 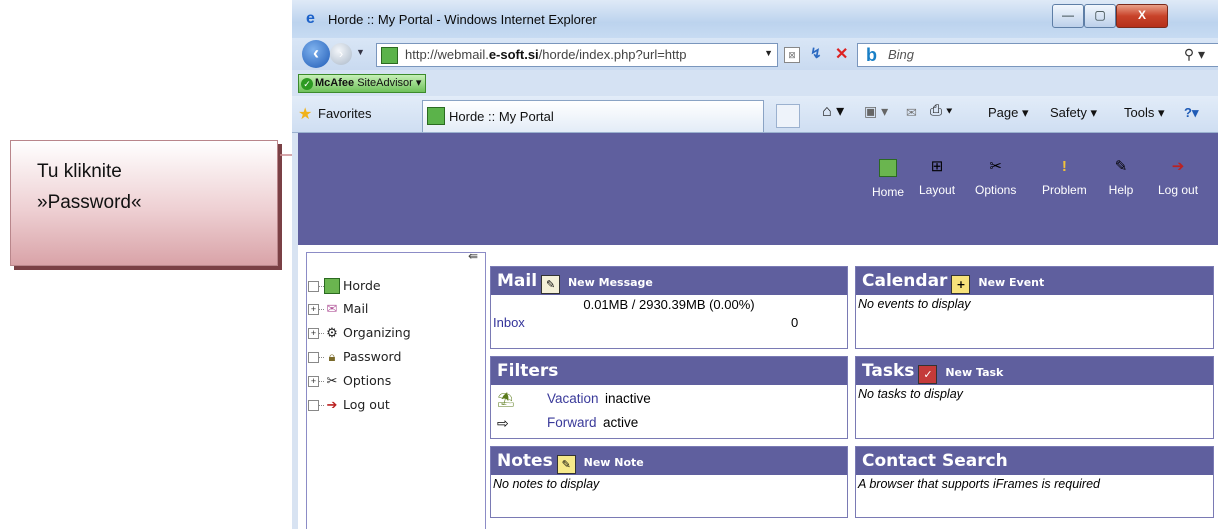 I want to click on new-message-icon: ✎, so click(x=551, y=284).